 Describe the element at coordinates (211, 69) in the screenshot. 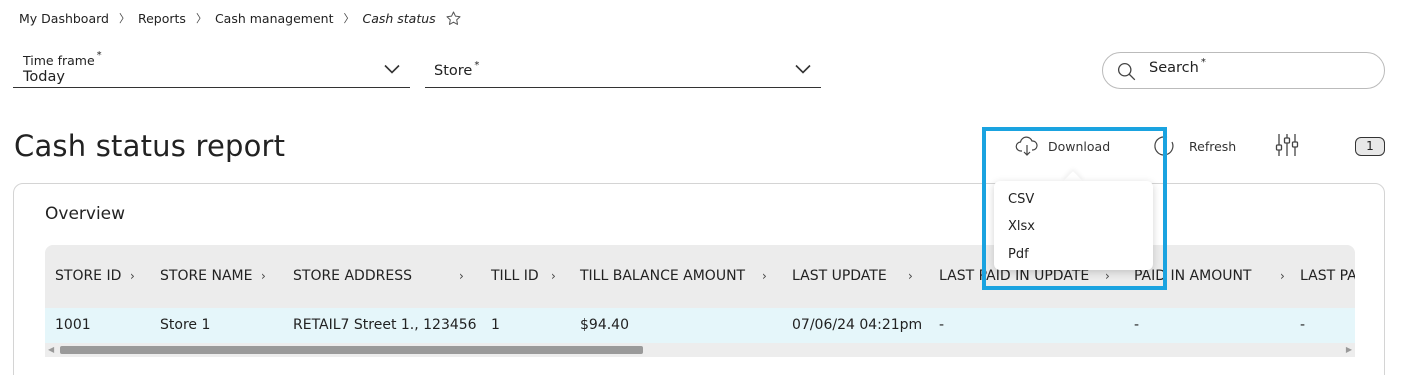

I see `timeframe-select: Time frame * Today` at that location.